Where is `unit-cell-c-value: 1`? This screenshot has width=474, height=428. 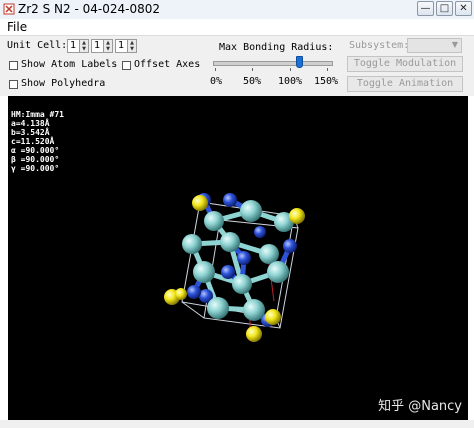 unit-cell-c-value: 1 is located at coordinates (121, 45).